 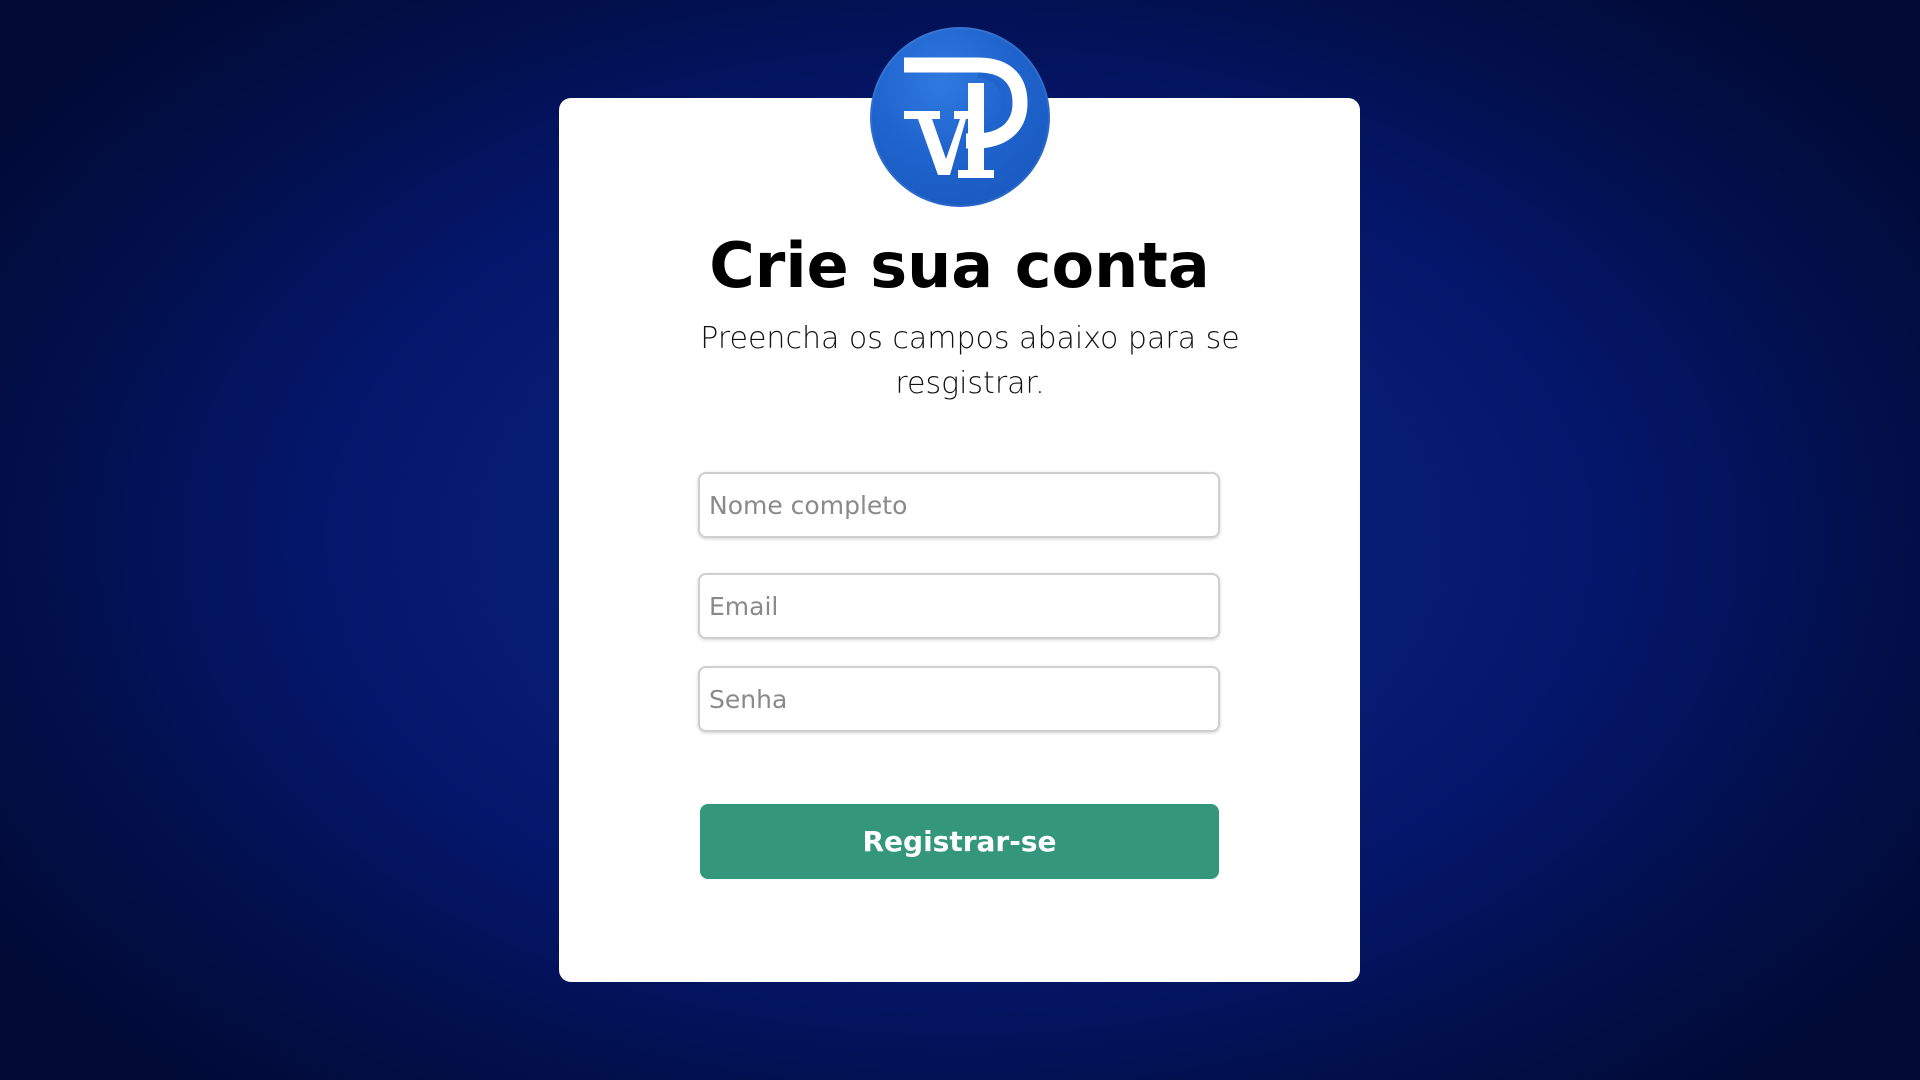 What do you see at coordinates (959, 699) in the screenshot?
I see `password-input` at bounding box center [959, 699].